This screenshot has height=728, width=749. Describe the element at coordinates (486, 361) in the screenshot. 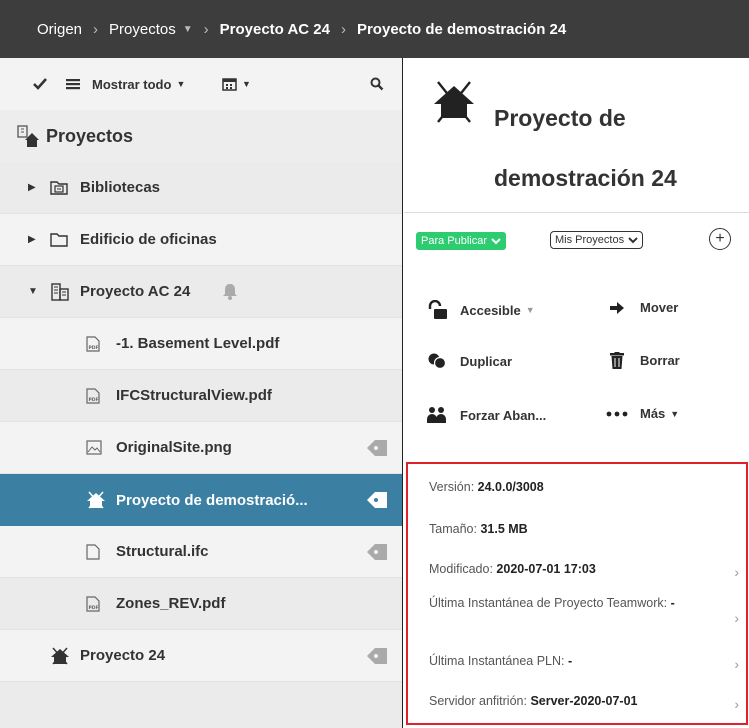

I see `duplicate-label: Duplicar` at that location.